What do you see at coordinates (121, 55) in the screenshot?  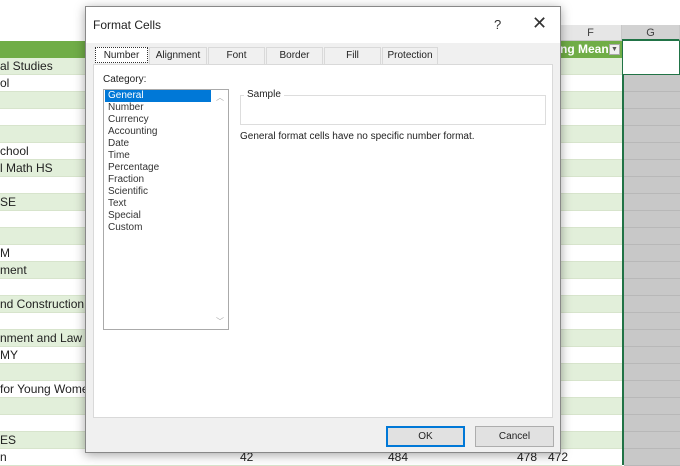 I see `tab-number: Number` at bounding box center [121, 55].